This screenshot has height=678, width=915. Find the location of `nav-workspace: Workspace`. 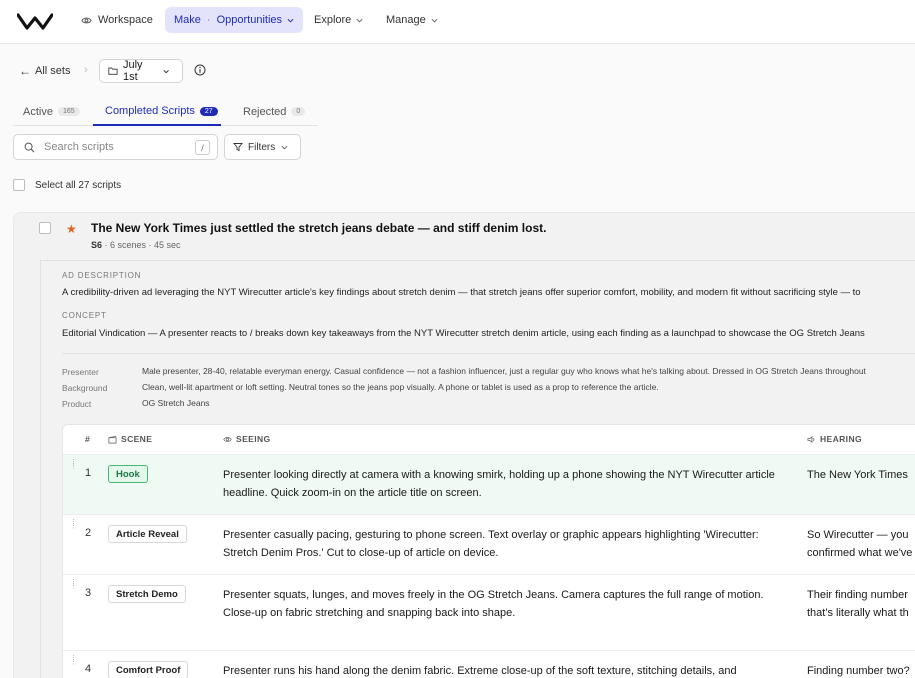

nav-workspace: Workspace is located at coordinates (117, 20).